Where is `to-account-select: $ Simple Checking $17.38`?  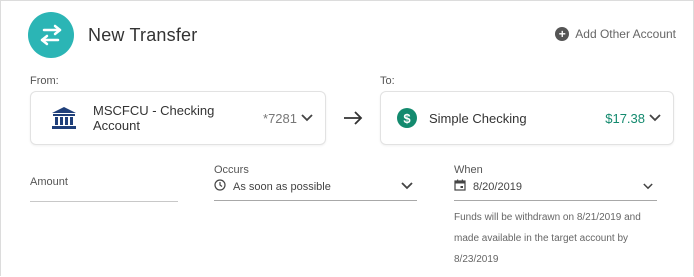 to-account-select: $ Simple Checking $17.38 is located at coordinates (527, 118).